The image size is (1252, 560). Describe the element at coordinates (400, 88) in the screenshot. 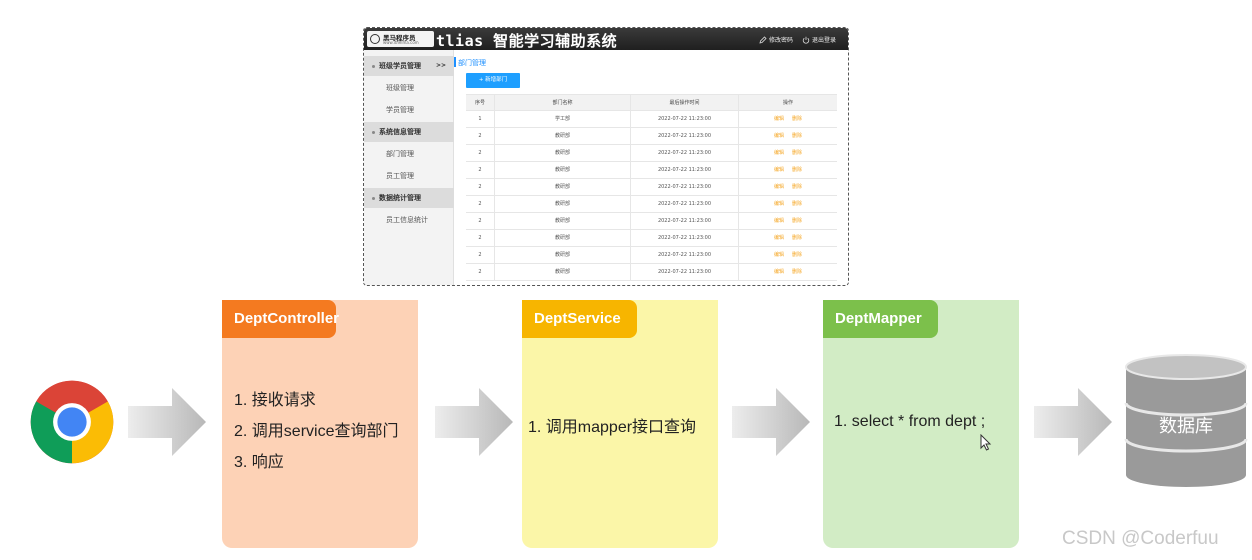

I see `sidebar-item-class: 班级管理` at that location.